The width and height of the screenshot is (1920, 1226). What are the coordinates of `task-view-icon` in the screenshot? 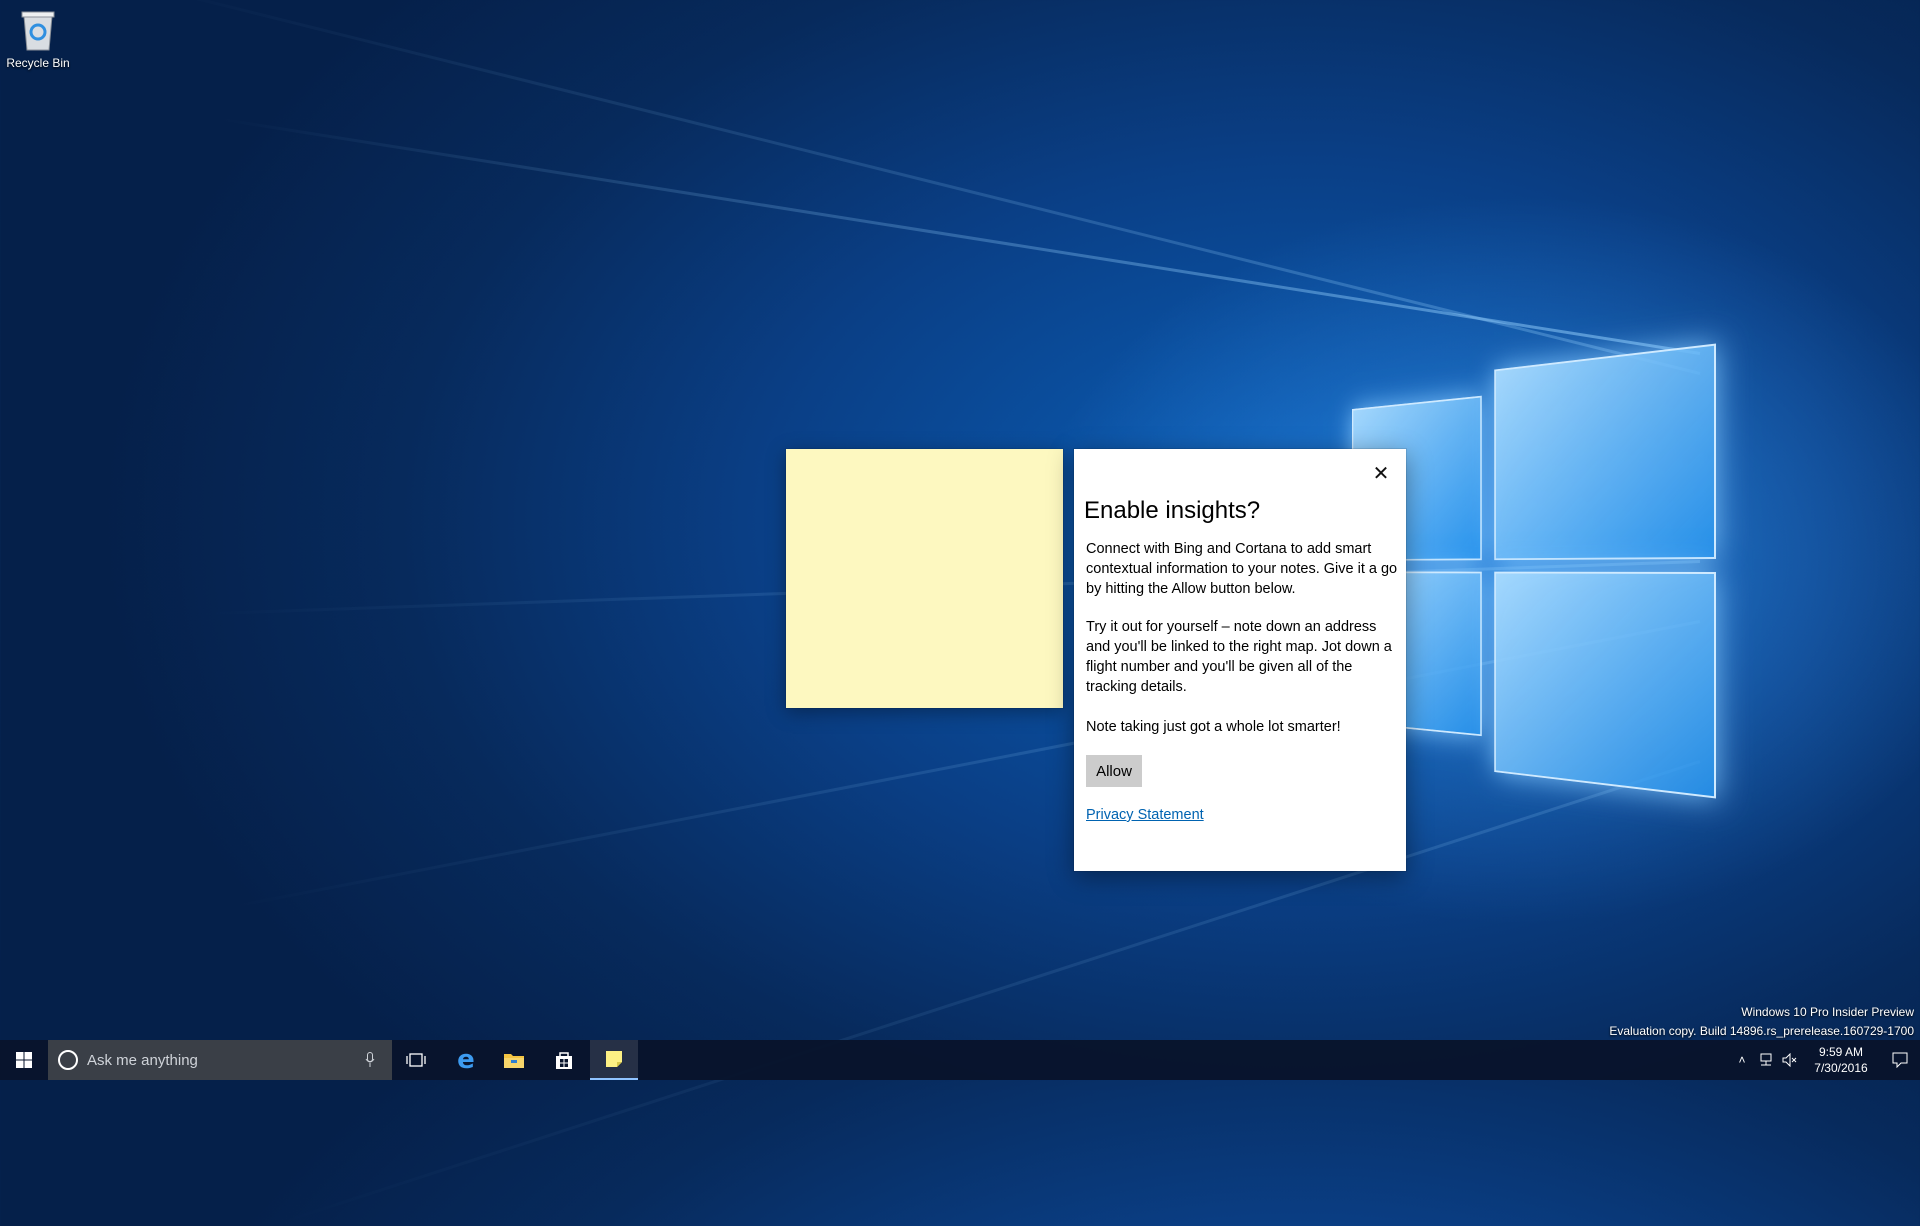 It's located at (416, 1060).